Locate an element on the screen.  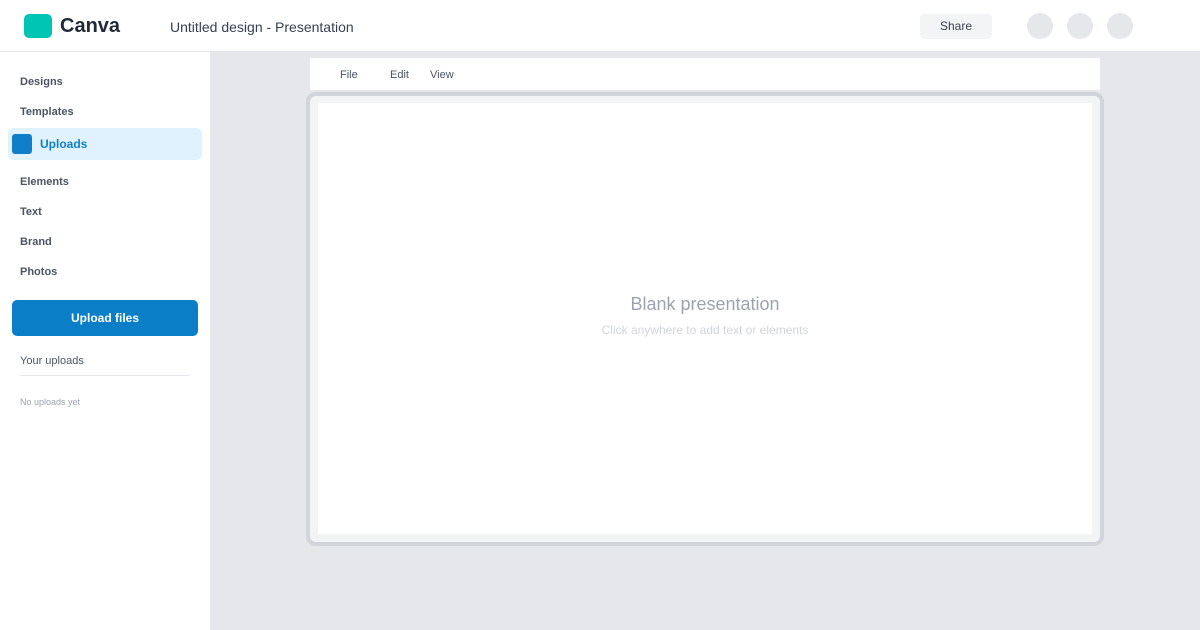
profile-icon is located at coordinates (1120, 26).